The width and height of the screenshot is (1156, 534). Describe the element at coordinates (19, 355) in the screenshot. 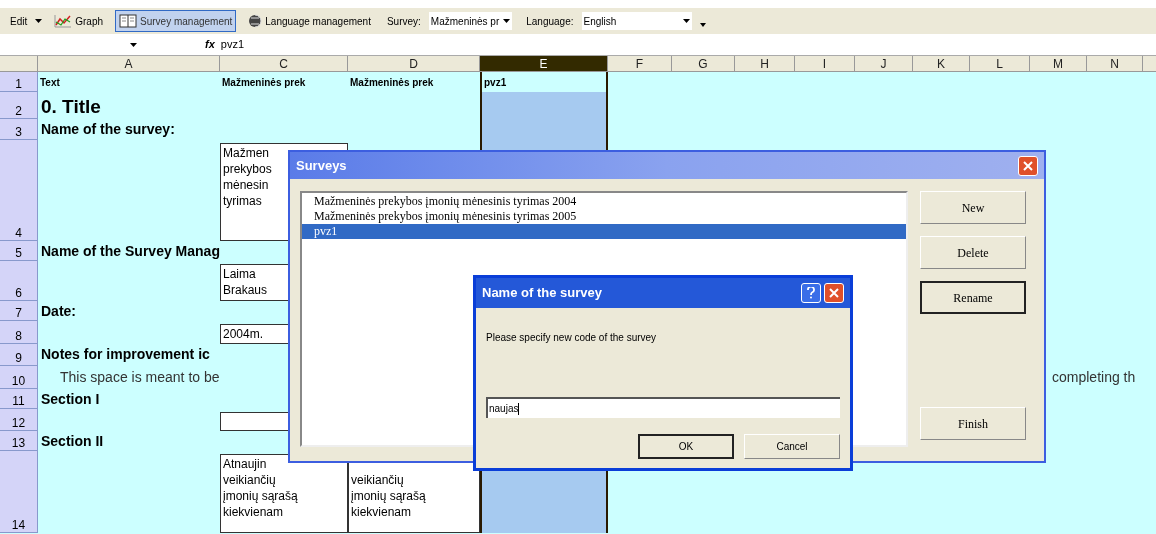

I see `row-header: 9` at that location.